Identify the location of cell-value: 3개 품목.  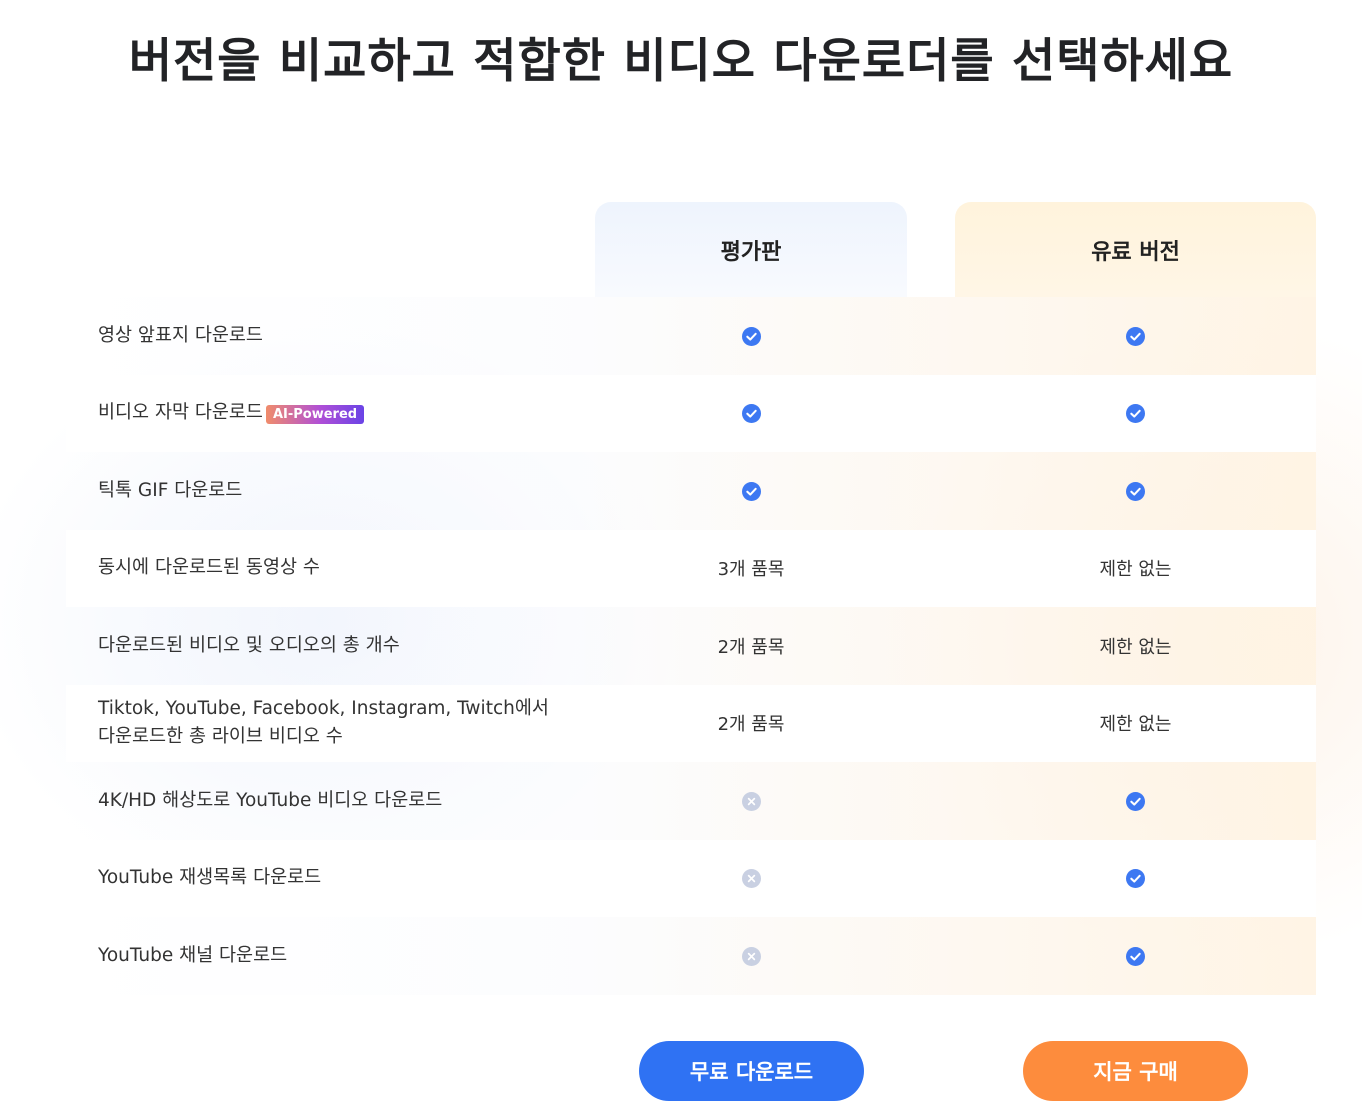
(751, 570).